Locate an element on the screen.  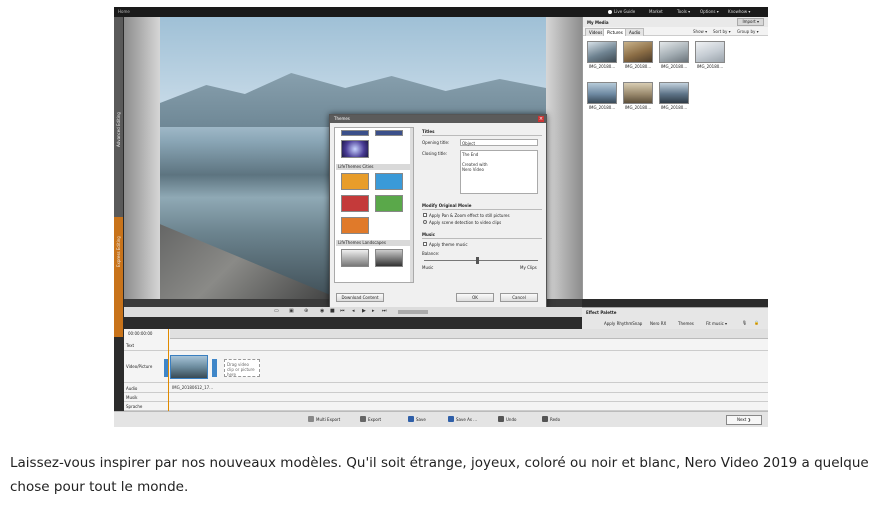
save-label: Save is located at coordinates (421, 419).